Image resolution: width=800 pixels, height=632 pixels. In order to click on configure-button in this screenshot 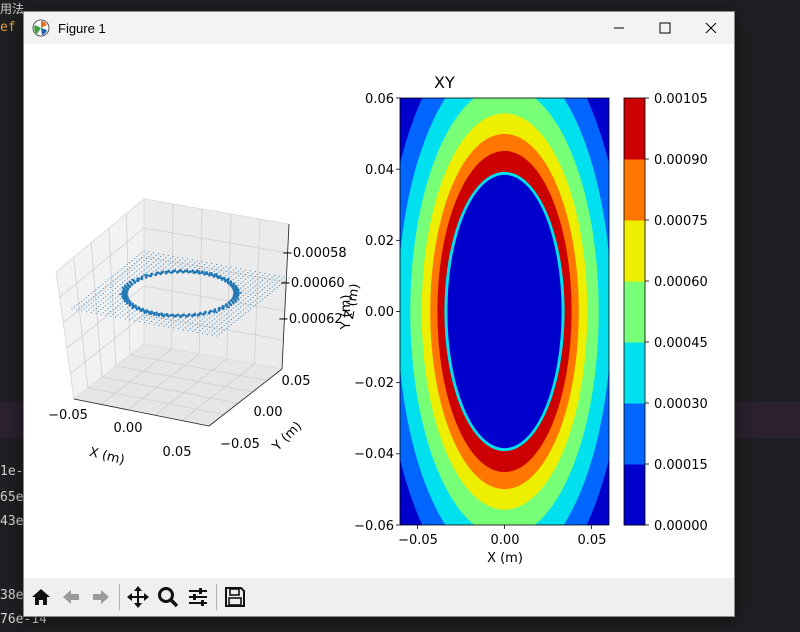, I will do `click(198, 597)`.